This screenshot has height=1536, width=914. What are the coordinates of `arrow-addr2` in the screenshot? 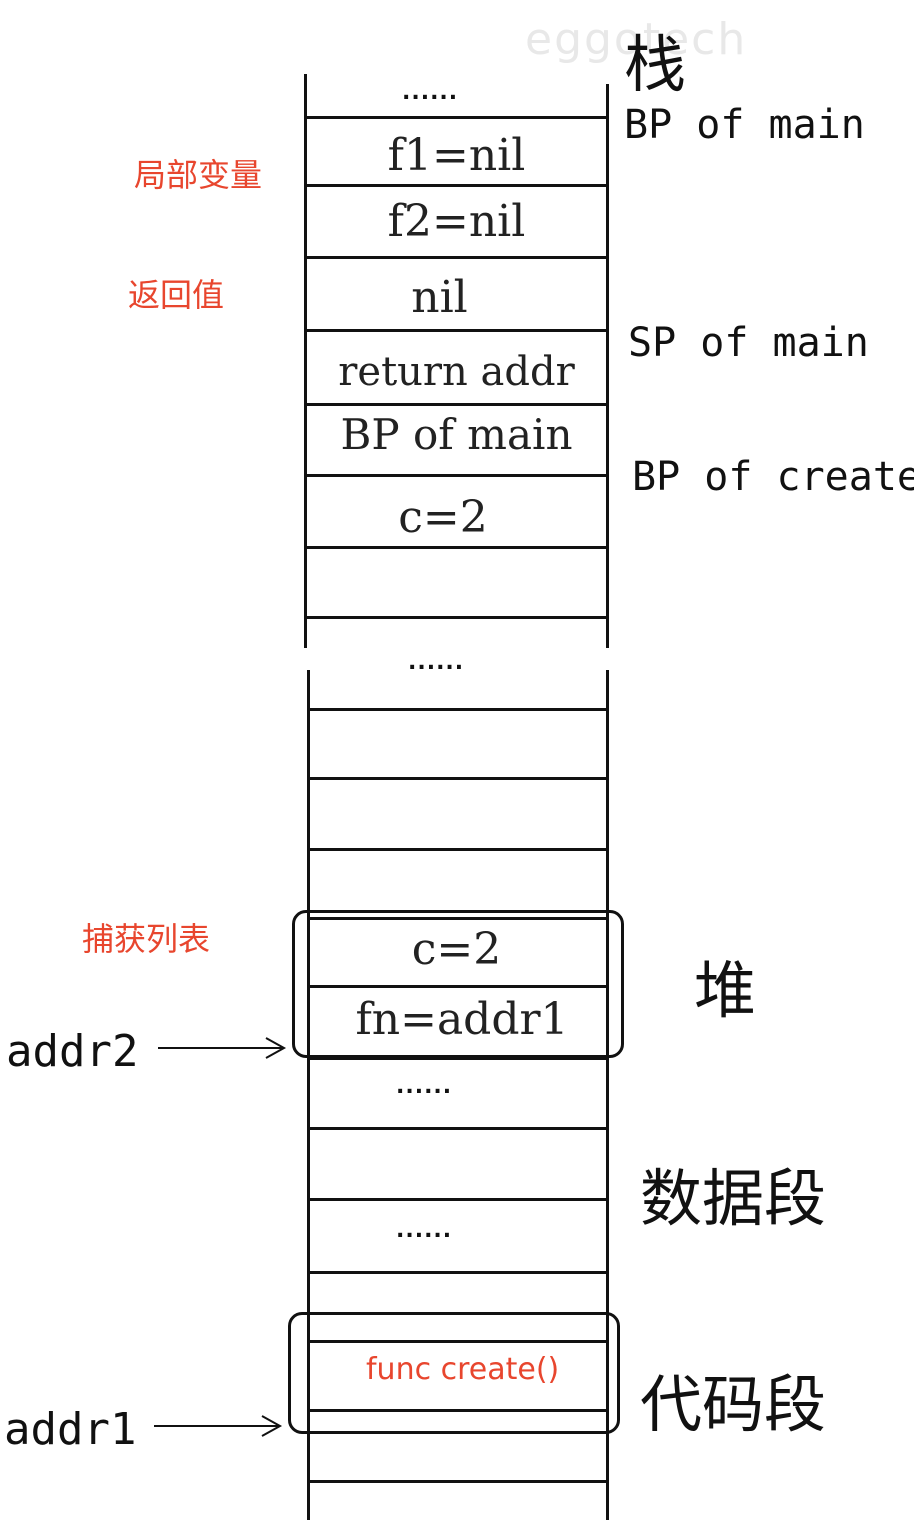 It's located at (222, 1048).